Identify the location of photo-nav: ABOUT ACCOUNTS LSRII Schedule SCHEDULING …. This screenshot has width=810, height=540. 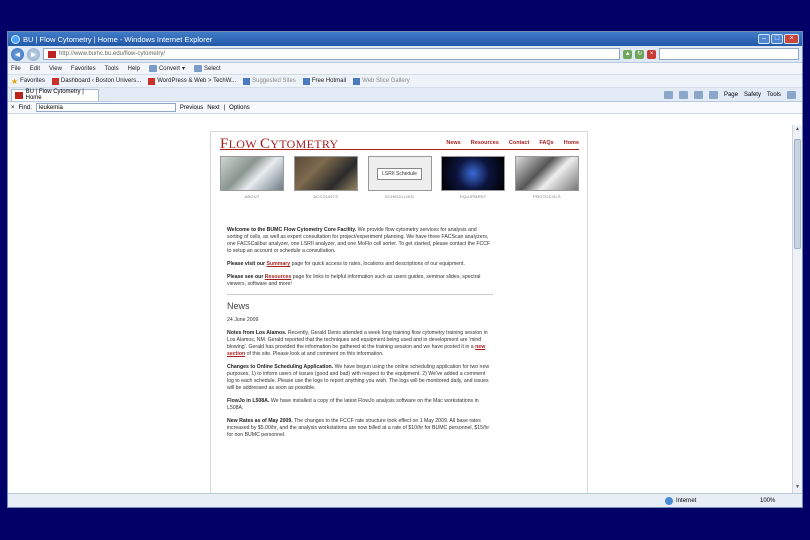
(399, 177).